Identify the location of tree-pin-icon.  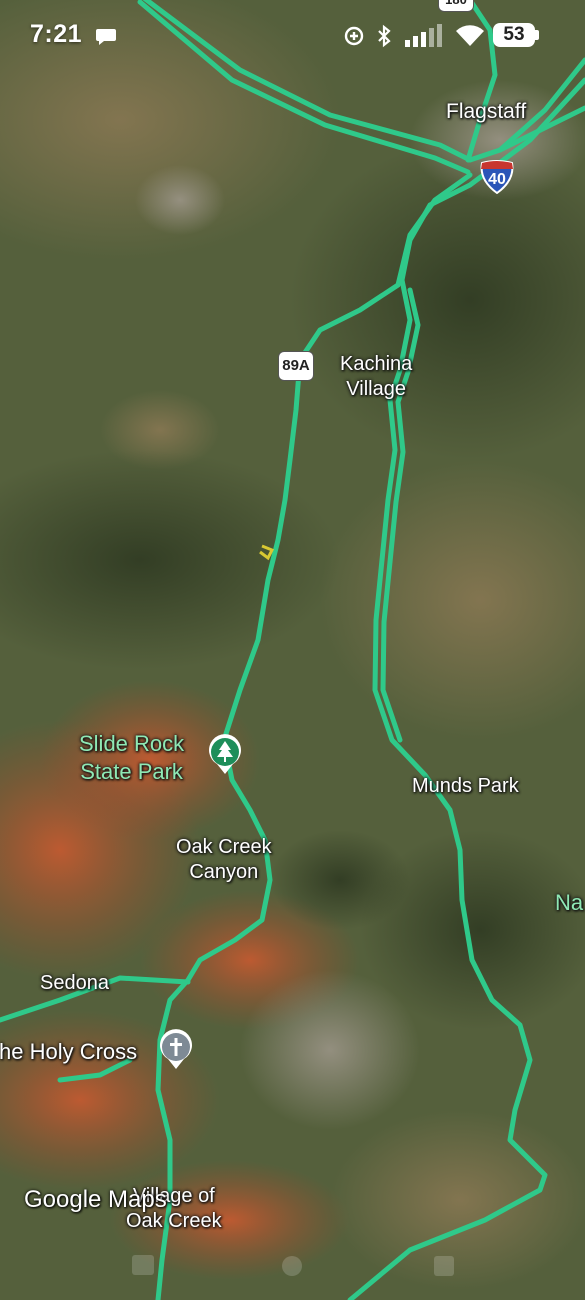
(225, 755).